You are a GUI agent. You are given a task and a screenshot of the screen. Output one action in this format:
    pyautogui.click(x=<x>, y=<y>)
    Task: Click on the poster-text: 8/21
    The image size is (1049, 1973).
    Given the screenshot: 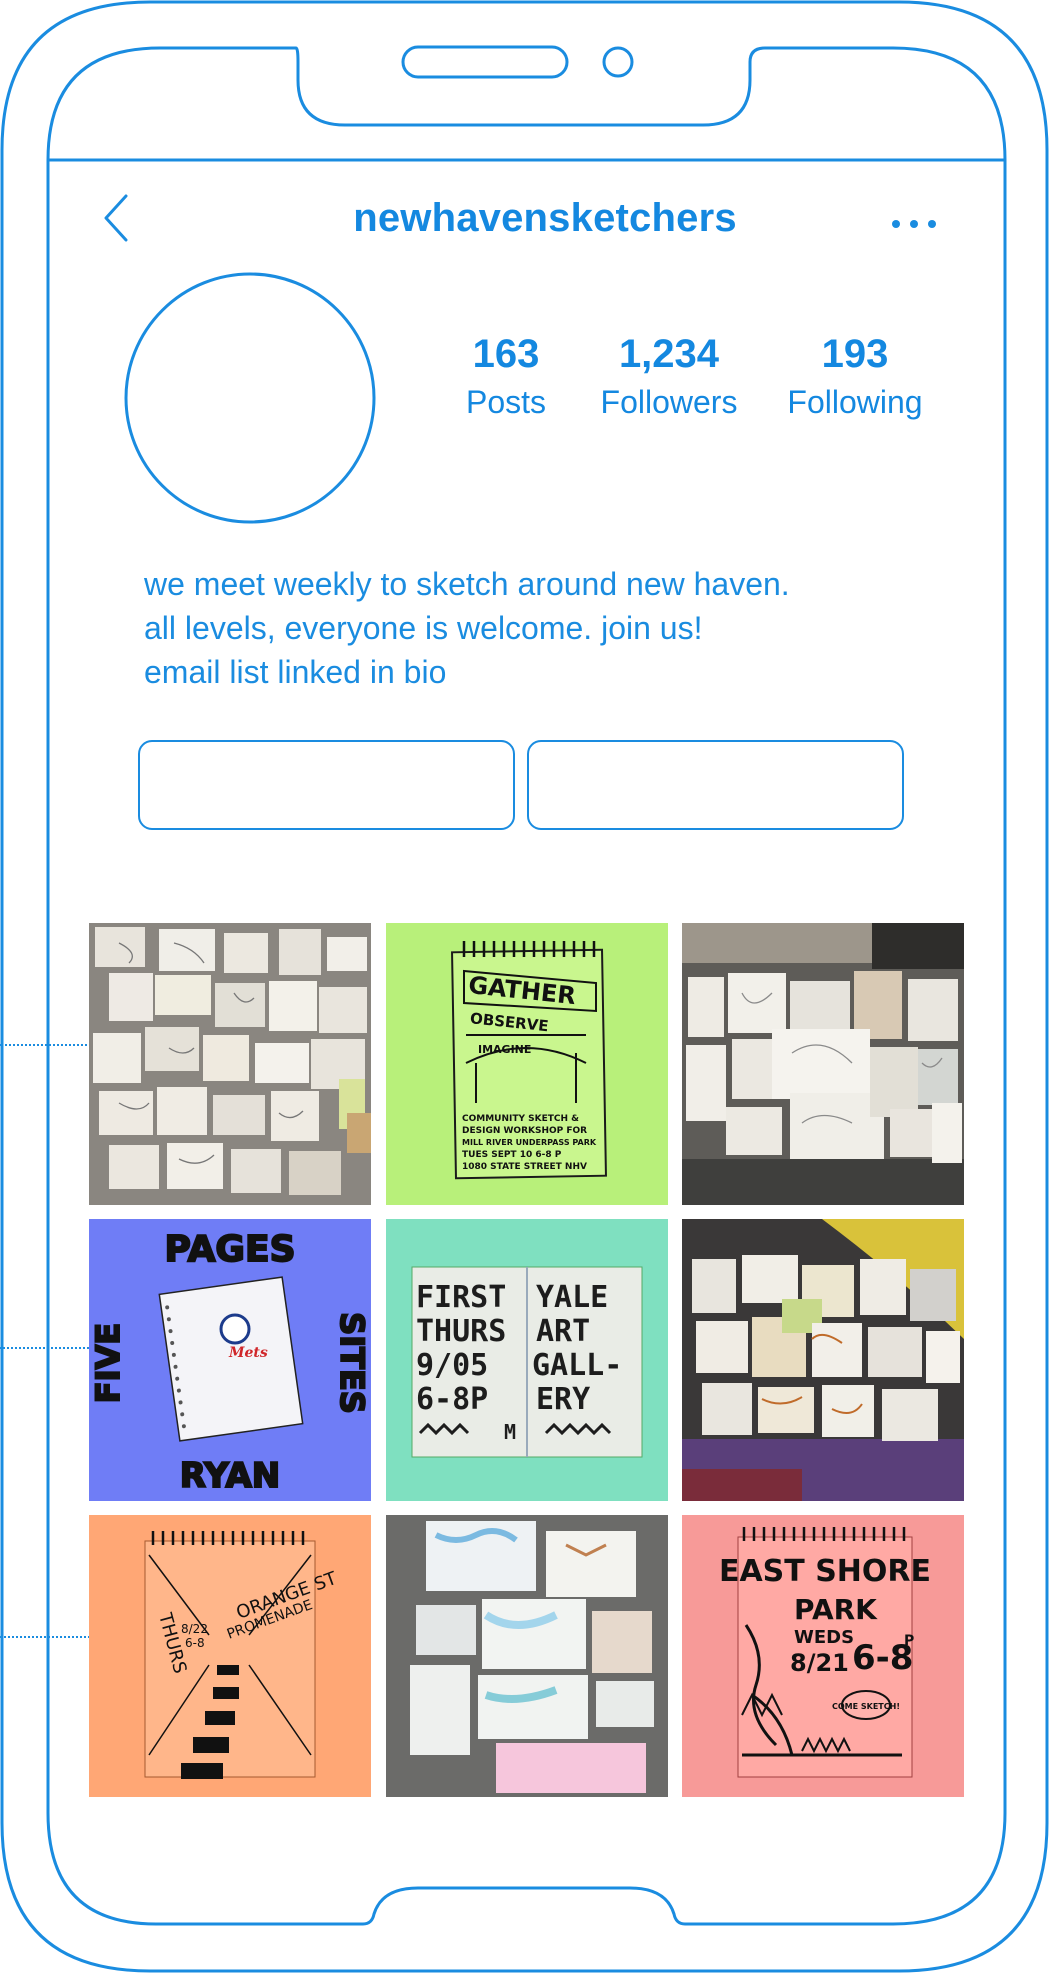 What is the action you would take?
    pyautogui.click(x=819, y=1663)
    